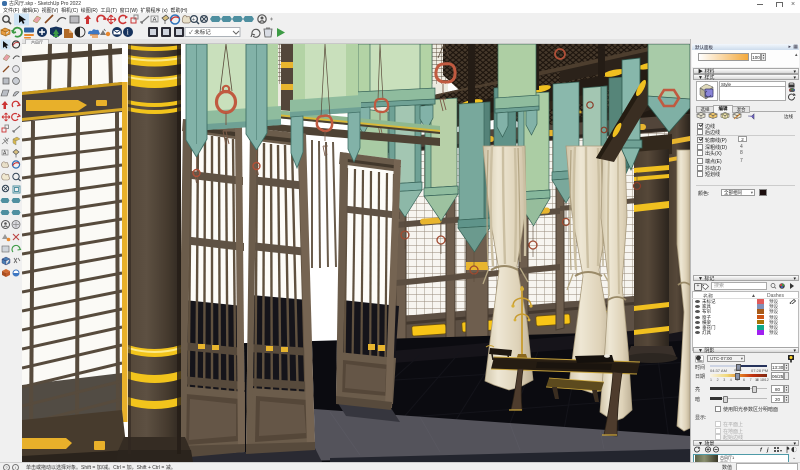 This screenshot has height=470, width=800. What do you see at coordinates (788, 116) in the screenshot?
I see `svg-text: 边线` at bounding box center [788, 116].